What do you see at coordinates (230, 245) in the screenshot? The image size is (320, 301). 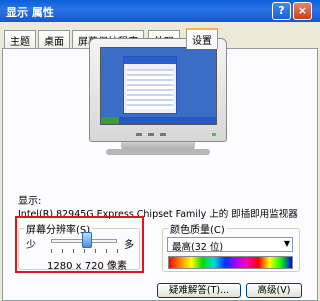 I see `color-quality-select: 最高(32 位) ▼` at bounding box center [230, 245].